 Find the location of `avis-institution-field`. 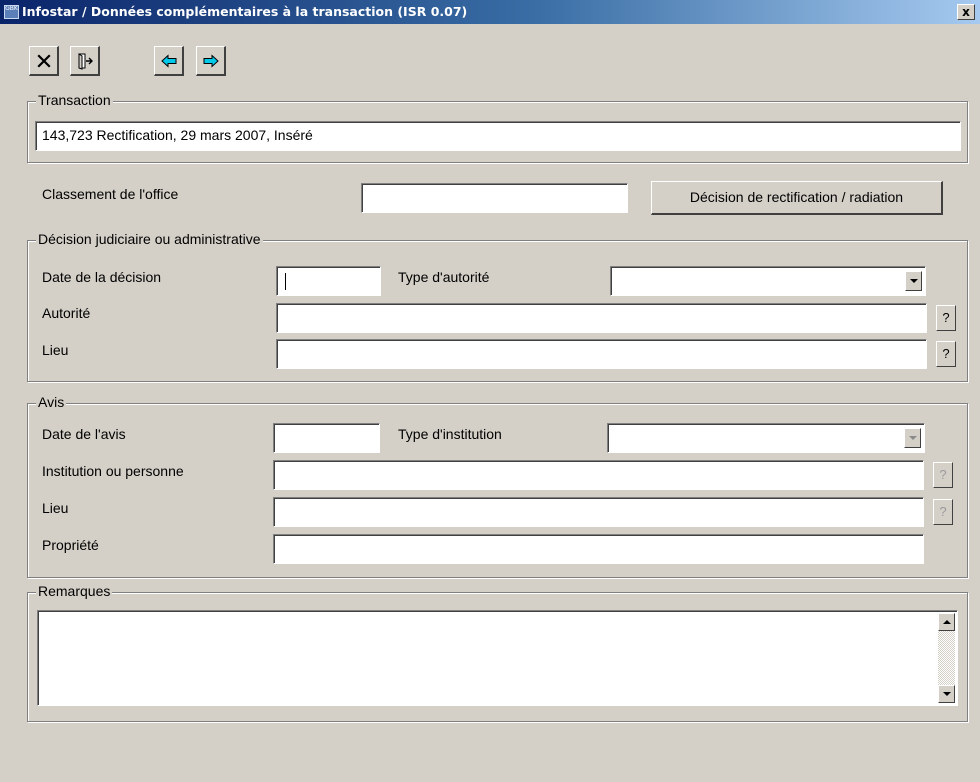

avis-institution-field is located at coordinates (598, 475).